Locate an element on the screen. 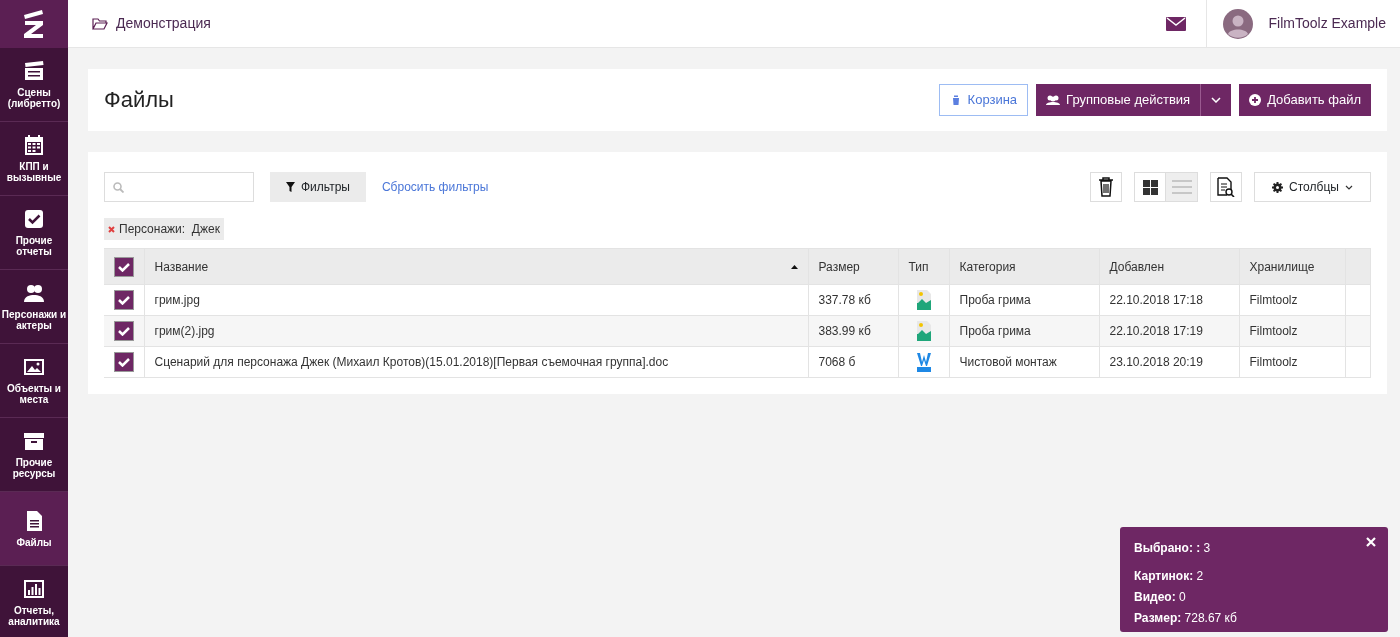 This screenshot has width=1400, height=637. columns-button: Столбцы is located at coordinates (1312, 187).